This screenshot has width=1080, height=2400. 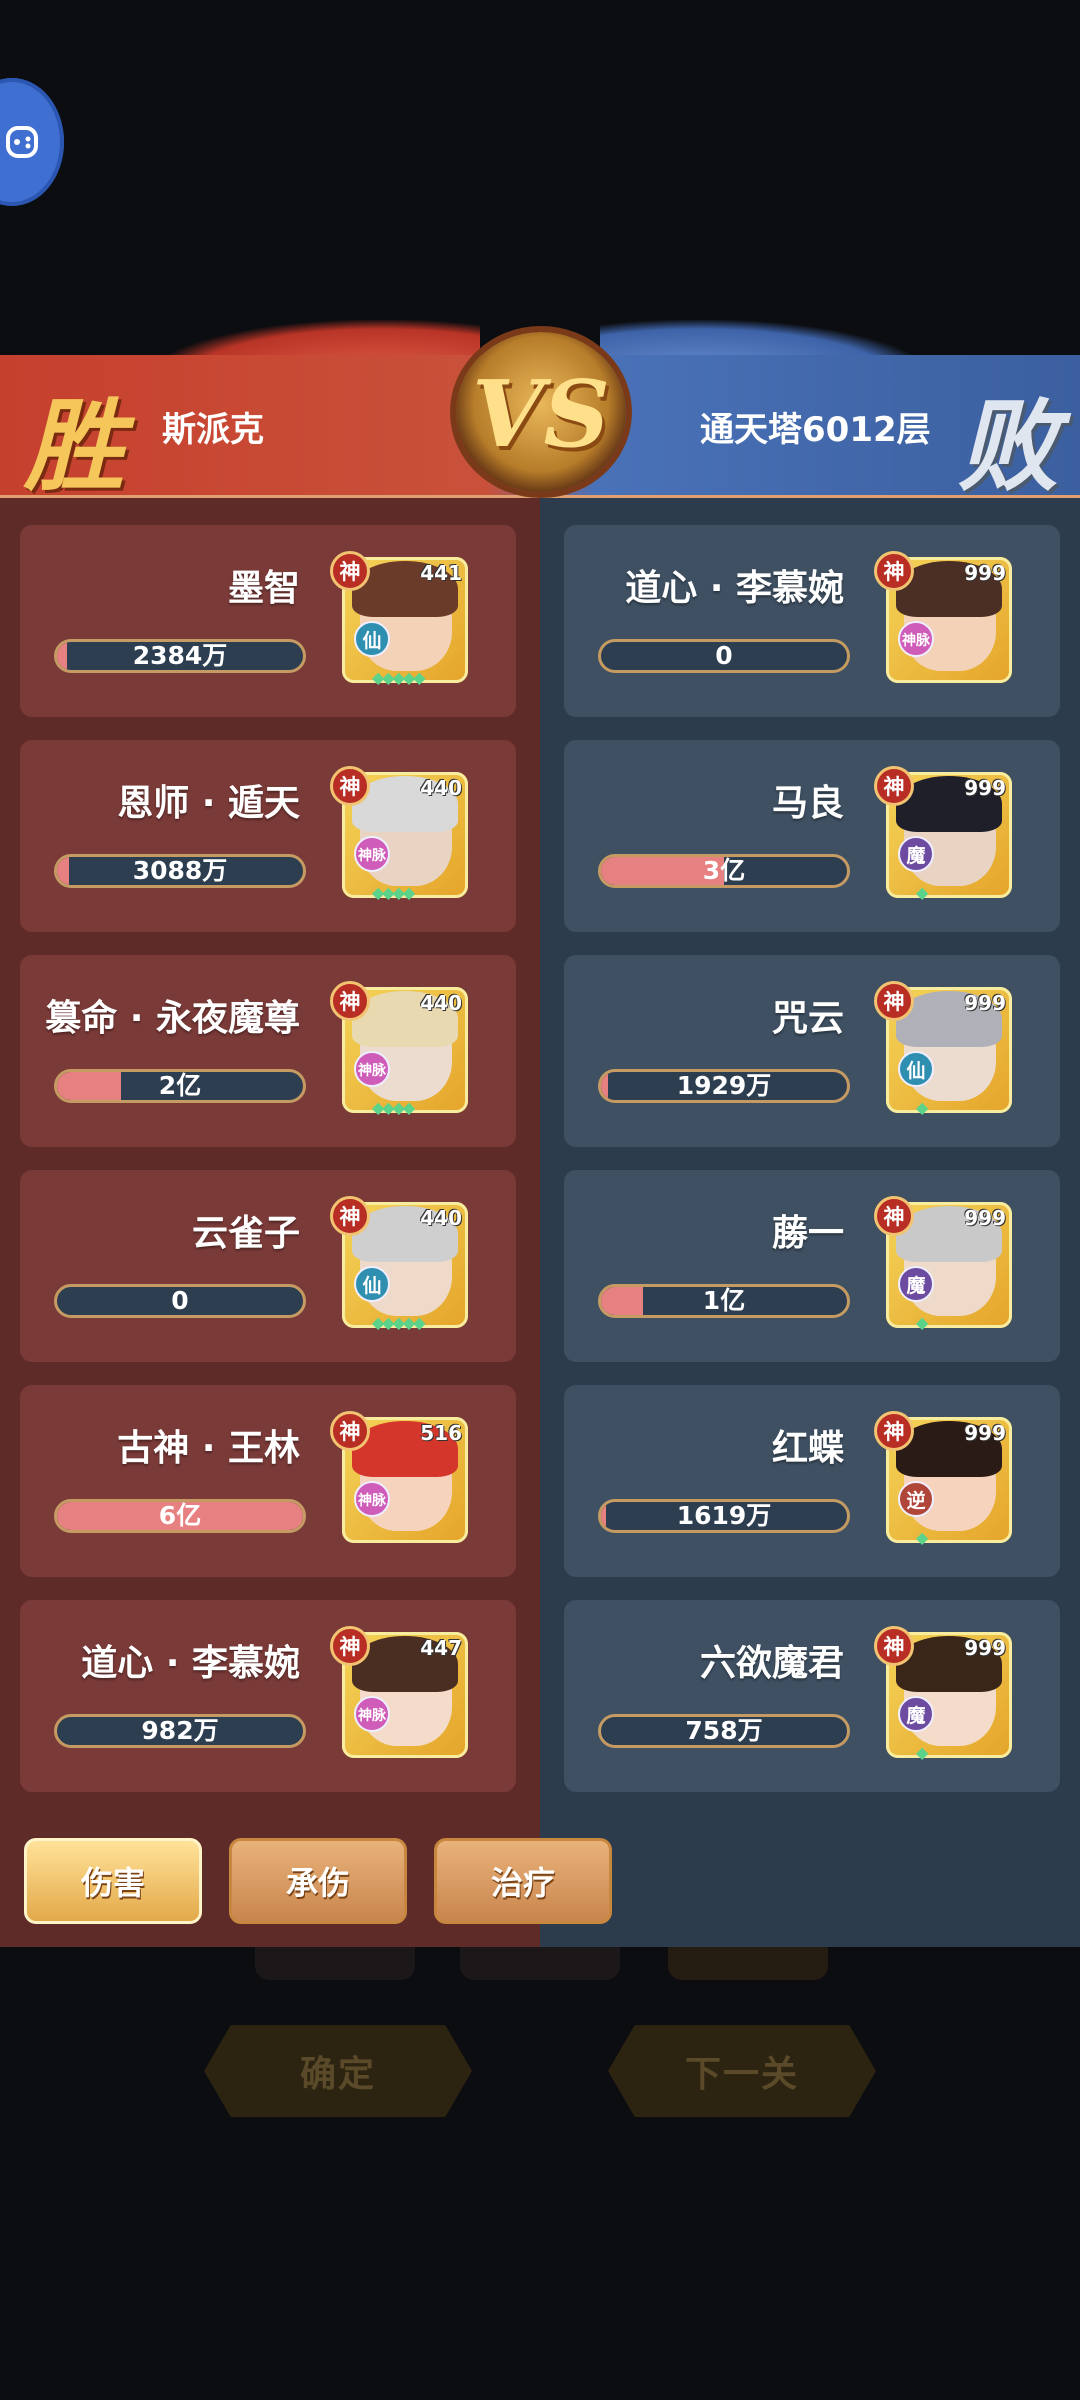 I want to click on damage-value: 6亿, so click(x=180, y=1515).